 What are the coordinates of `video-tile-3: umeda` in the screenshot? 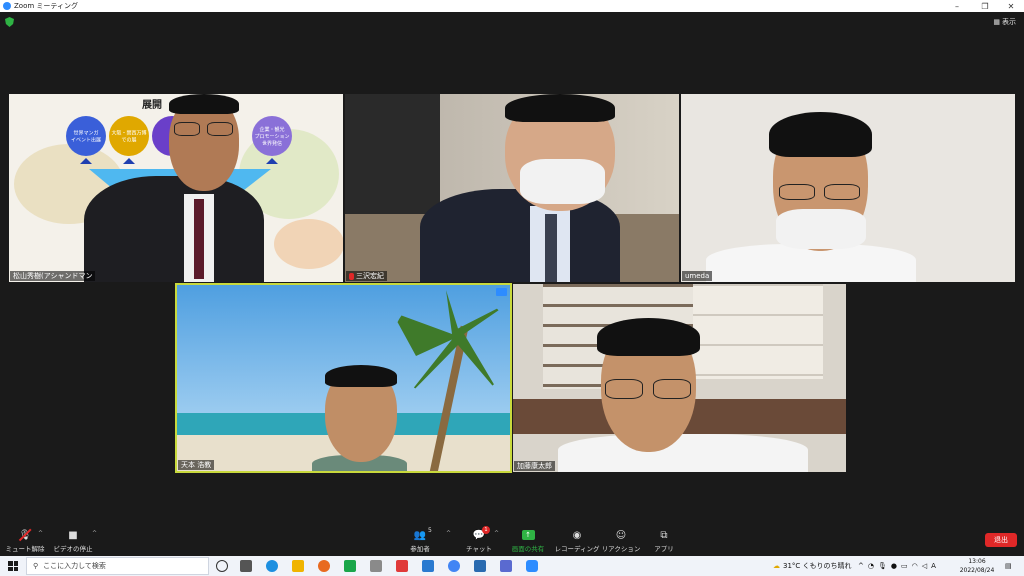 It's located at (848, 188).